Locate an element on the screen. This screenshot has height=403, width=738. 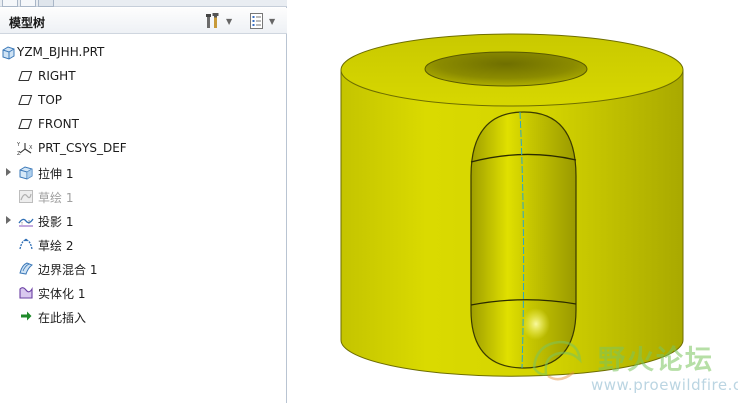
insert-here-arrow-icon is located at coordinates (25, 316).